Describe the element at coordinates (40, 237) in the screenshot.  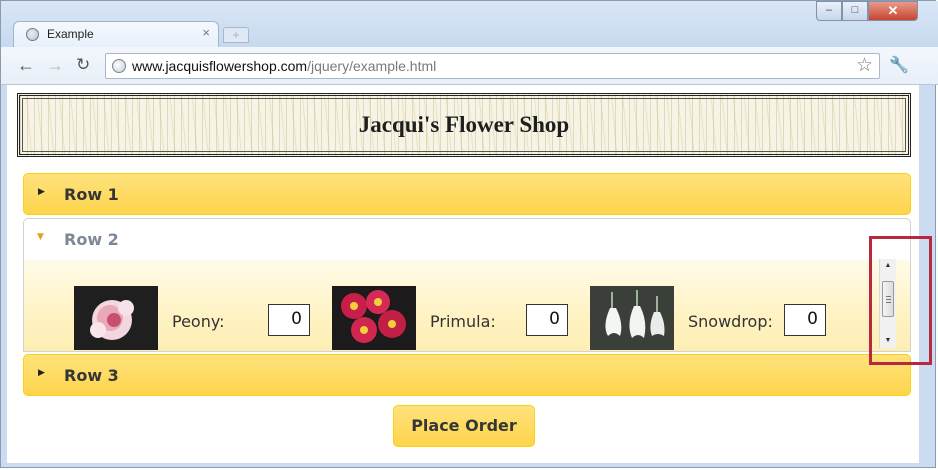
I see `expanded-triangle-icon: ▼` at that location.